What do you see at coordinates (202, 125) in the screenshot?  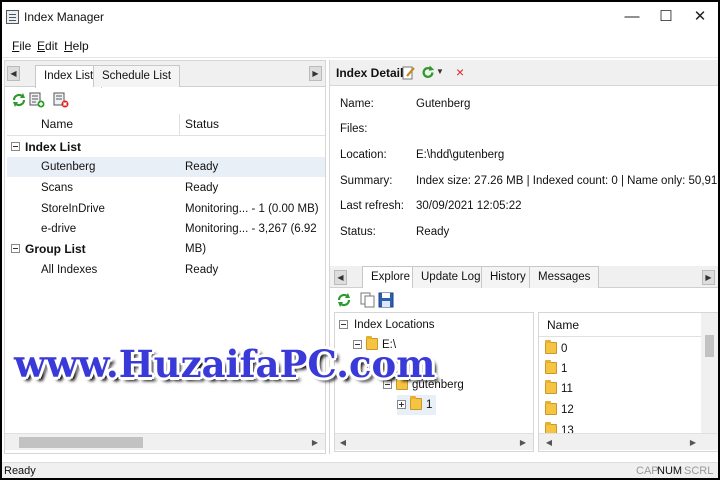 I see `column-status: Status` at bounding box center [202, 125].